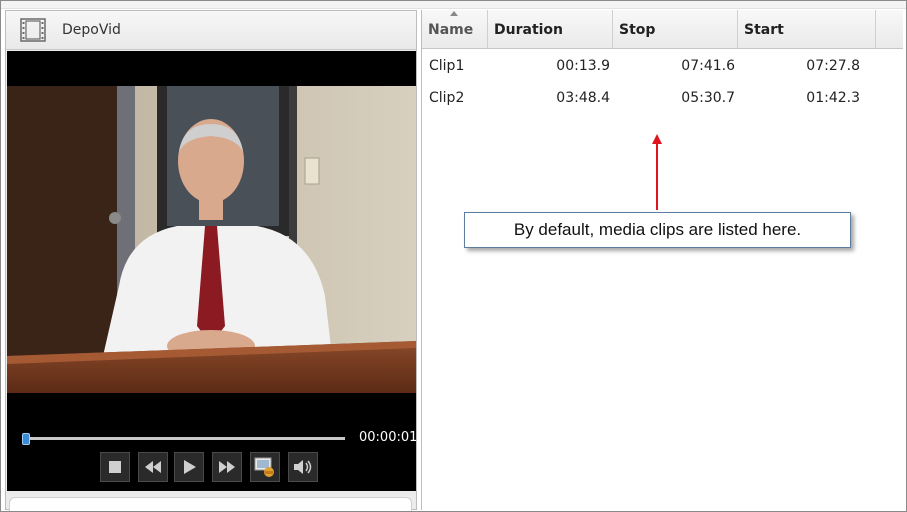 This screenshot has height=512, width=907. Describe the element at coordinates (708, 98) in the screenshot. I see `clip-stop: 05:30.7` at that location.